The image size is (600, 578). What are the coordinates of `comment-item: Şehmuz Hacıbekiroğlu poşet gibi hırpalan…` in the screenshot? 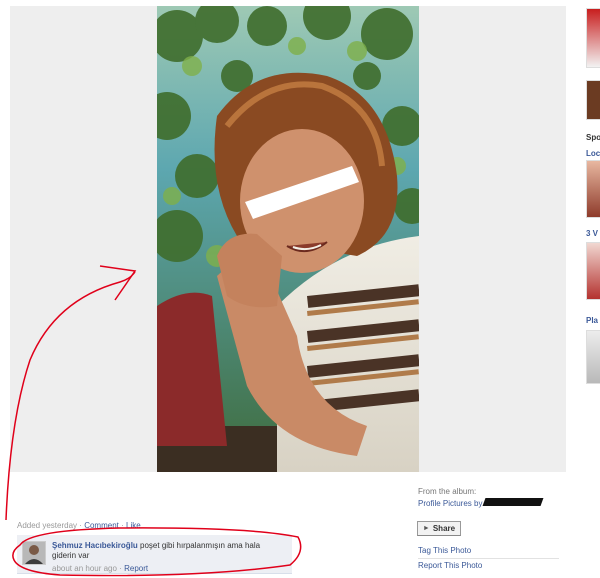 It's located at (154, 554).